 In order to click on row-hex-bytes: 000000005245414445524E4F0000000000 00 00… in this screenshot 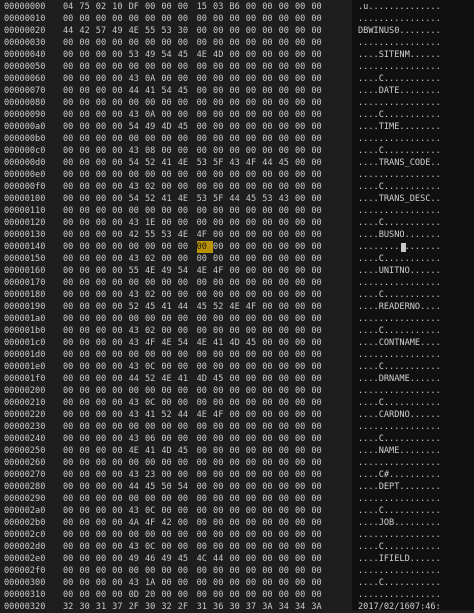, I will do `click(195, 307)`.